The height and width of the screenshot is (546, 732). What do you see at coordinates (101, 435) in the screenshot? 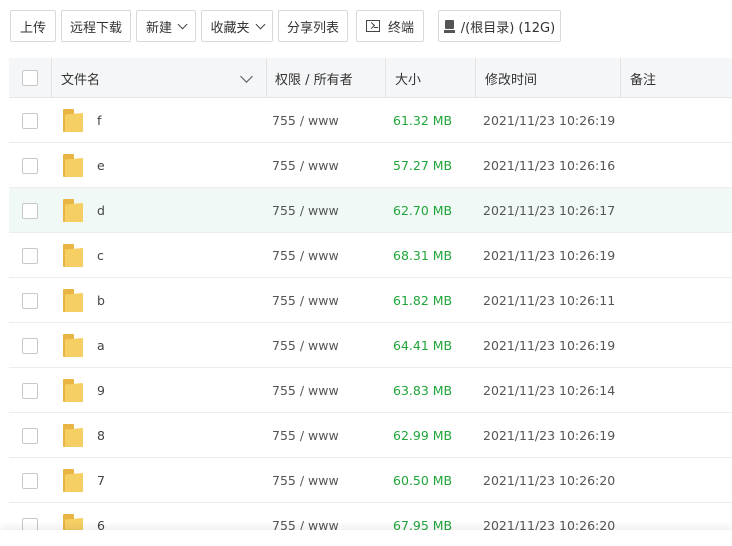
I see `file-name: 8` at bounding box center [101, 435].